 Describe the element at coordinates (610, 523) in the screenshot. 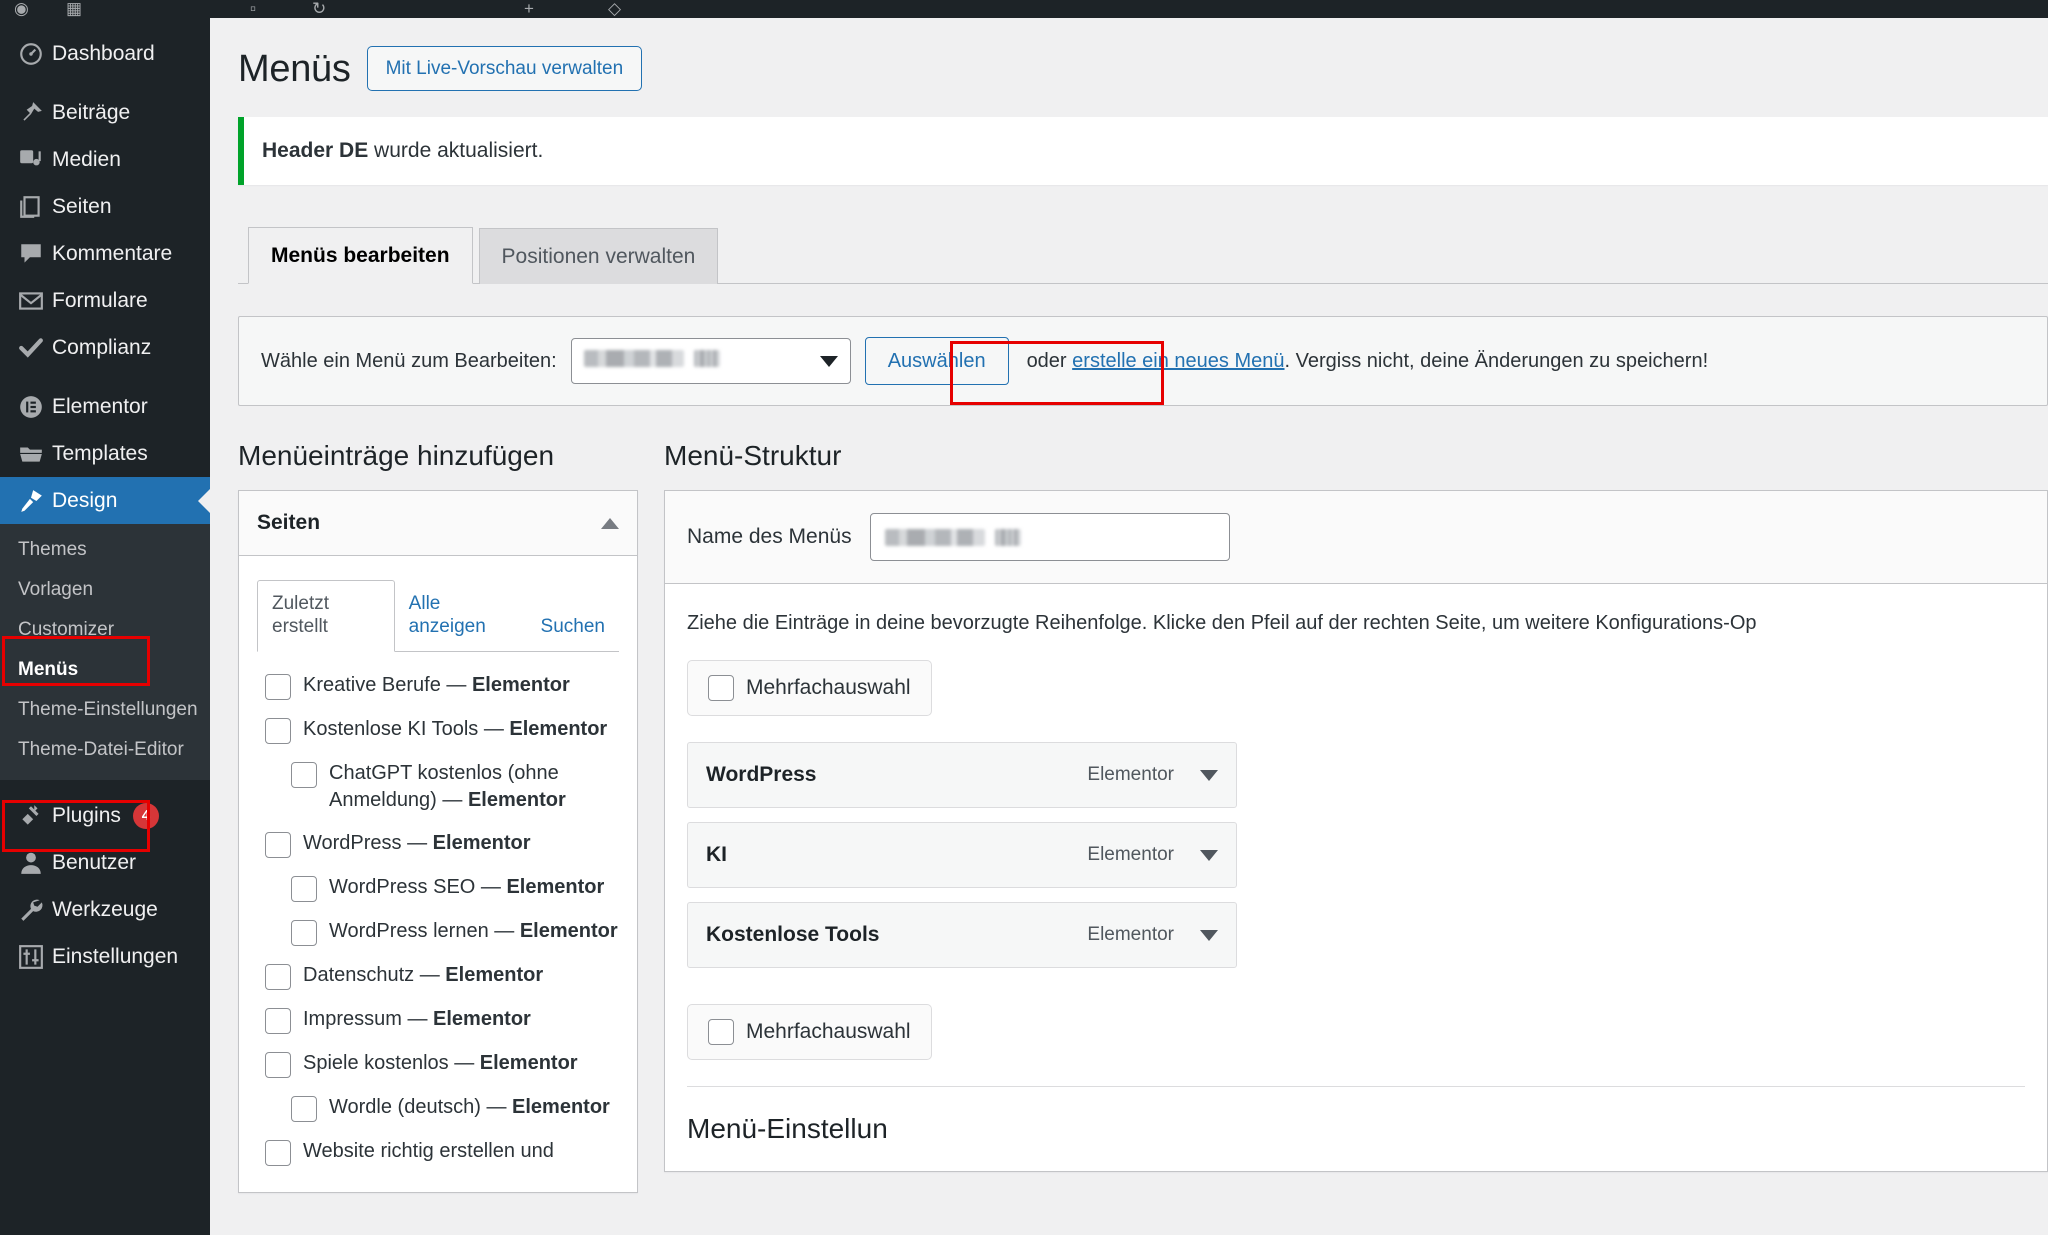

I see `chevron-up-icon` at that location.